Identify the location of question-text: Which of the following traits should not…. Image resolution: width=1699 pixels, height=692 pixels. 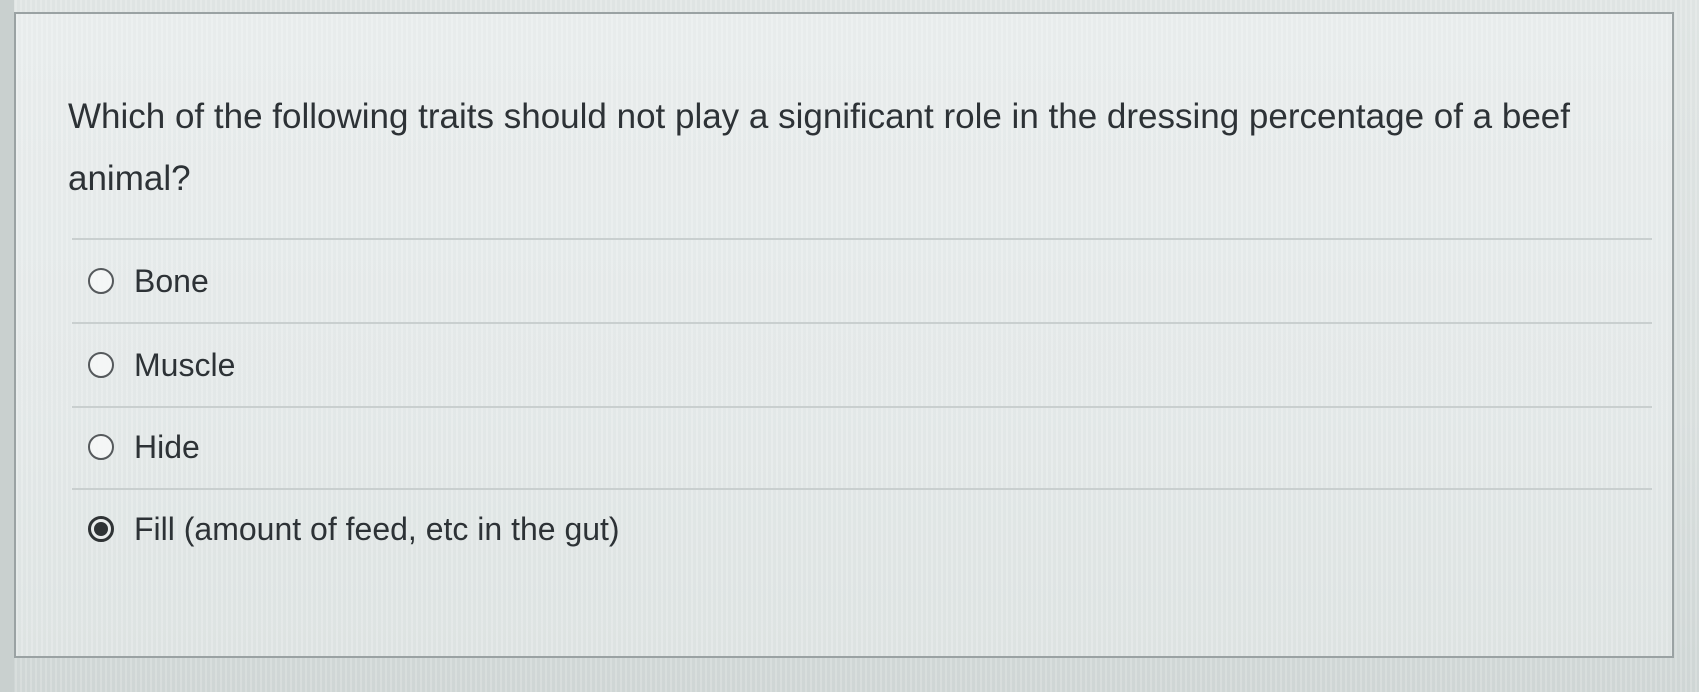
(819, 147).